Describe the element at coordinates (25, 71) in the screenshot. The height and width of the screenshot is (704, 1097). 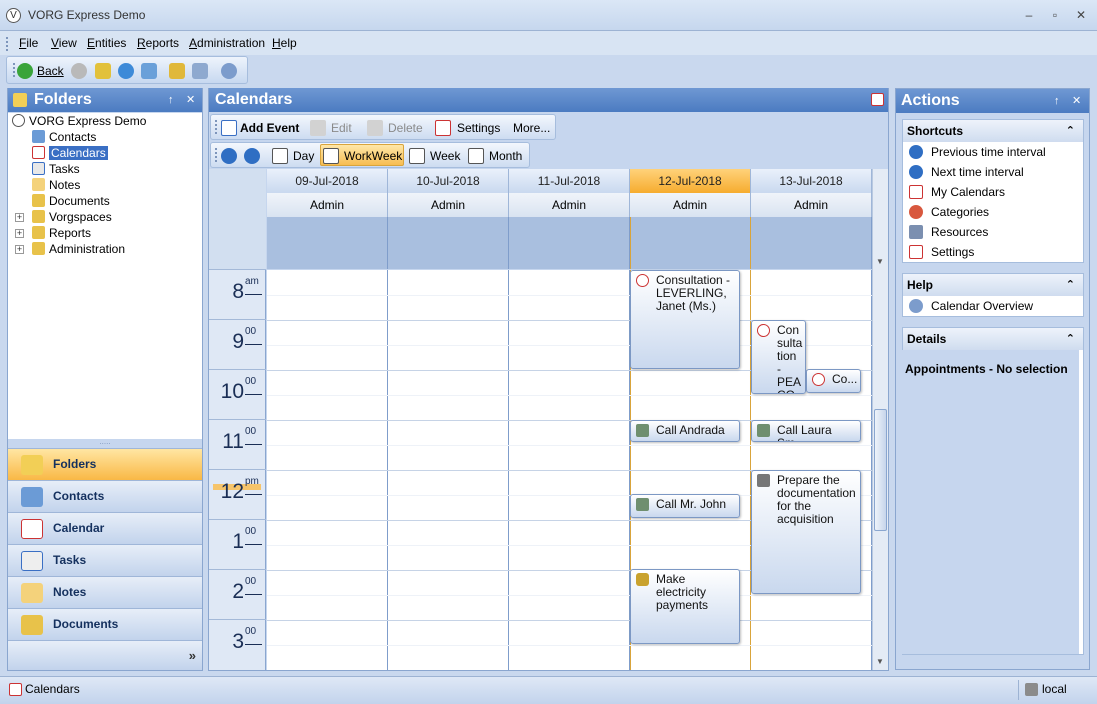
I see `back-icon` at that location.